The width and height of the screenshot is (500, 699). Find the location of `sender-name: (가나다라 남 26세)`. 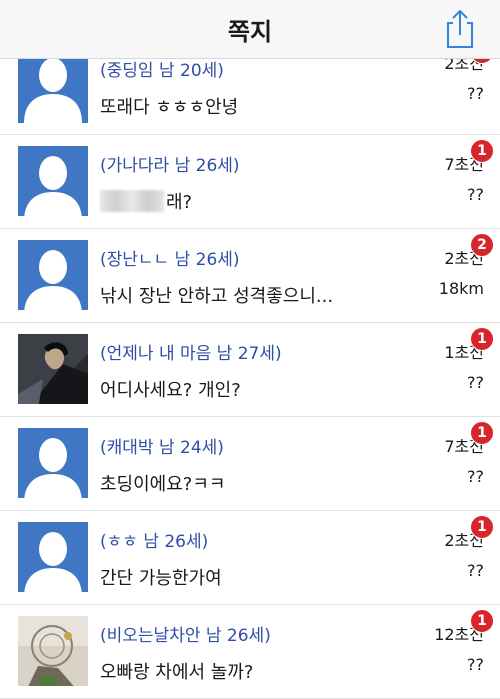

sender-name: (가나다라 남 26세) is located at coordinates (170, 166).